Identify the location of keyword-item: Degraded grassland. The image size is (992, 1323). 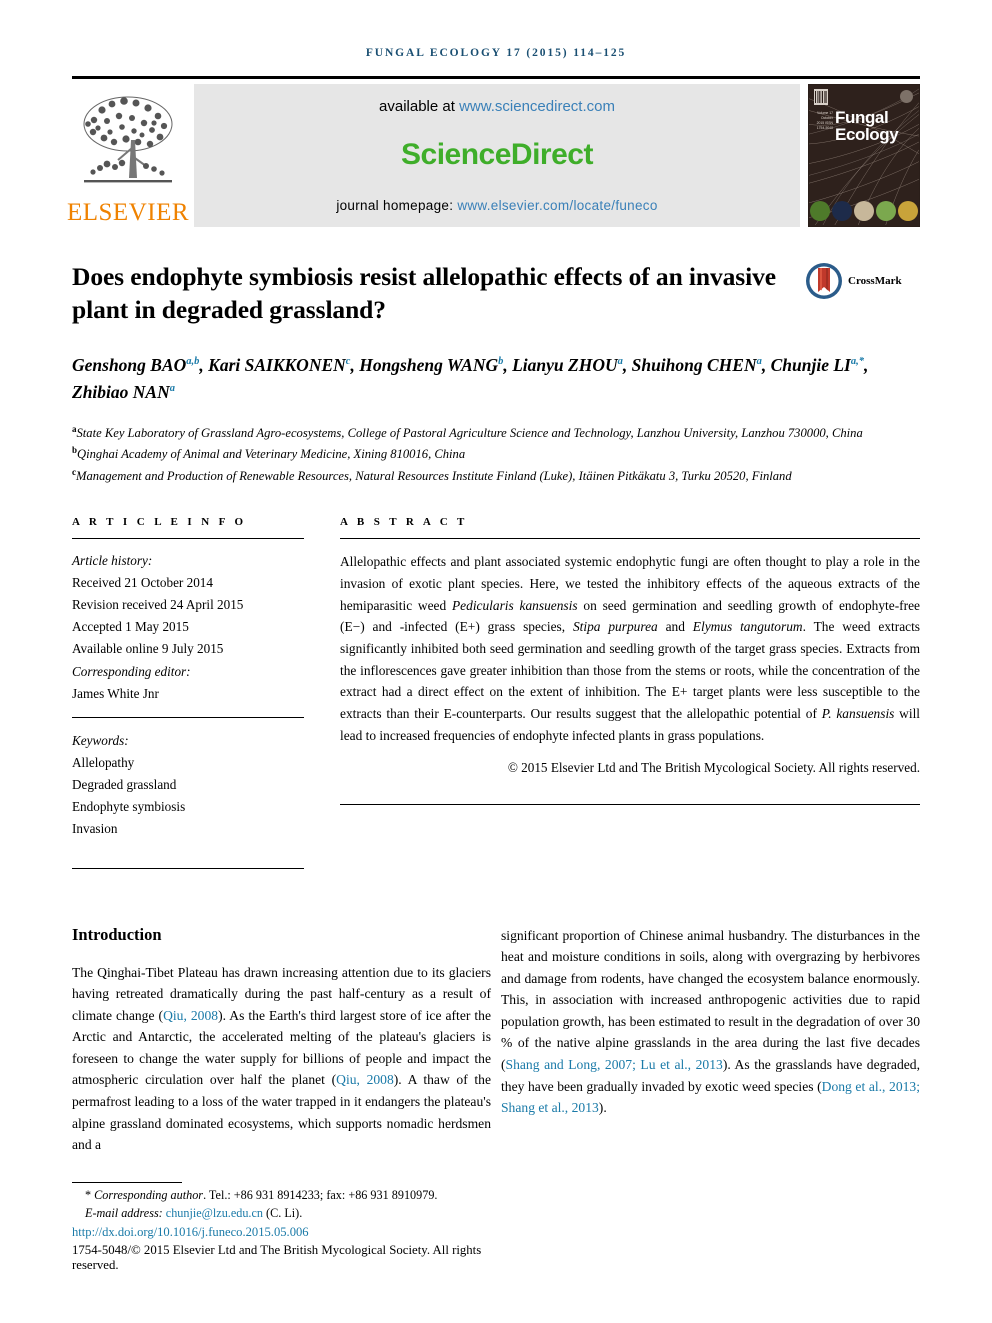
(124, 784).